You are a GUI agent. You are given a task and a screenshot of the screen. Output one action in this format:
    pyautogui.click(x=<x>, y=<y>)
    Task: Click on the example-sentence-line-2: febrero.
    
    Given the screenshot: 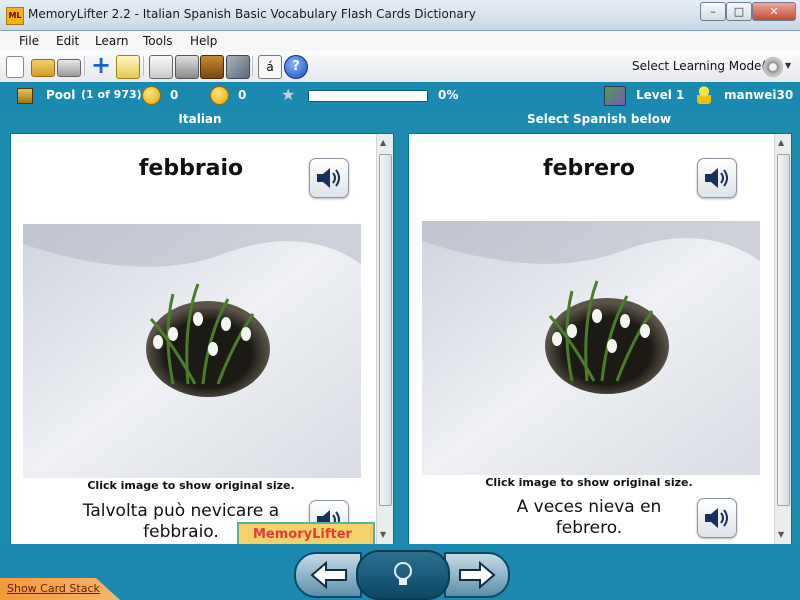 What is the action you would take?
    pyautogui.click(x=589, y=528)
    